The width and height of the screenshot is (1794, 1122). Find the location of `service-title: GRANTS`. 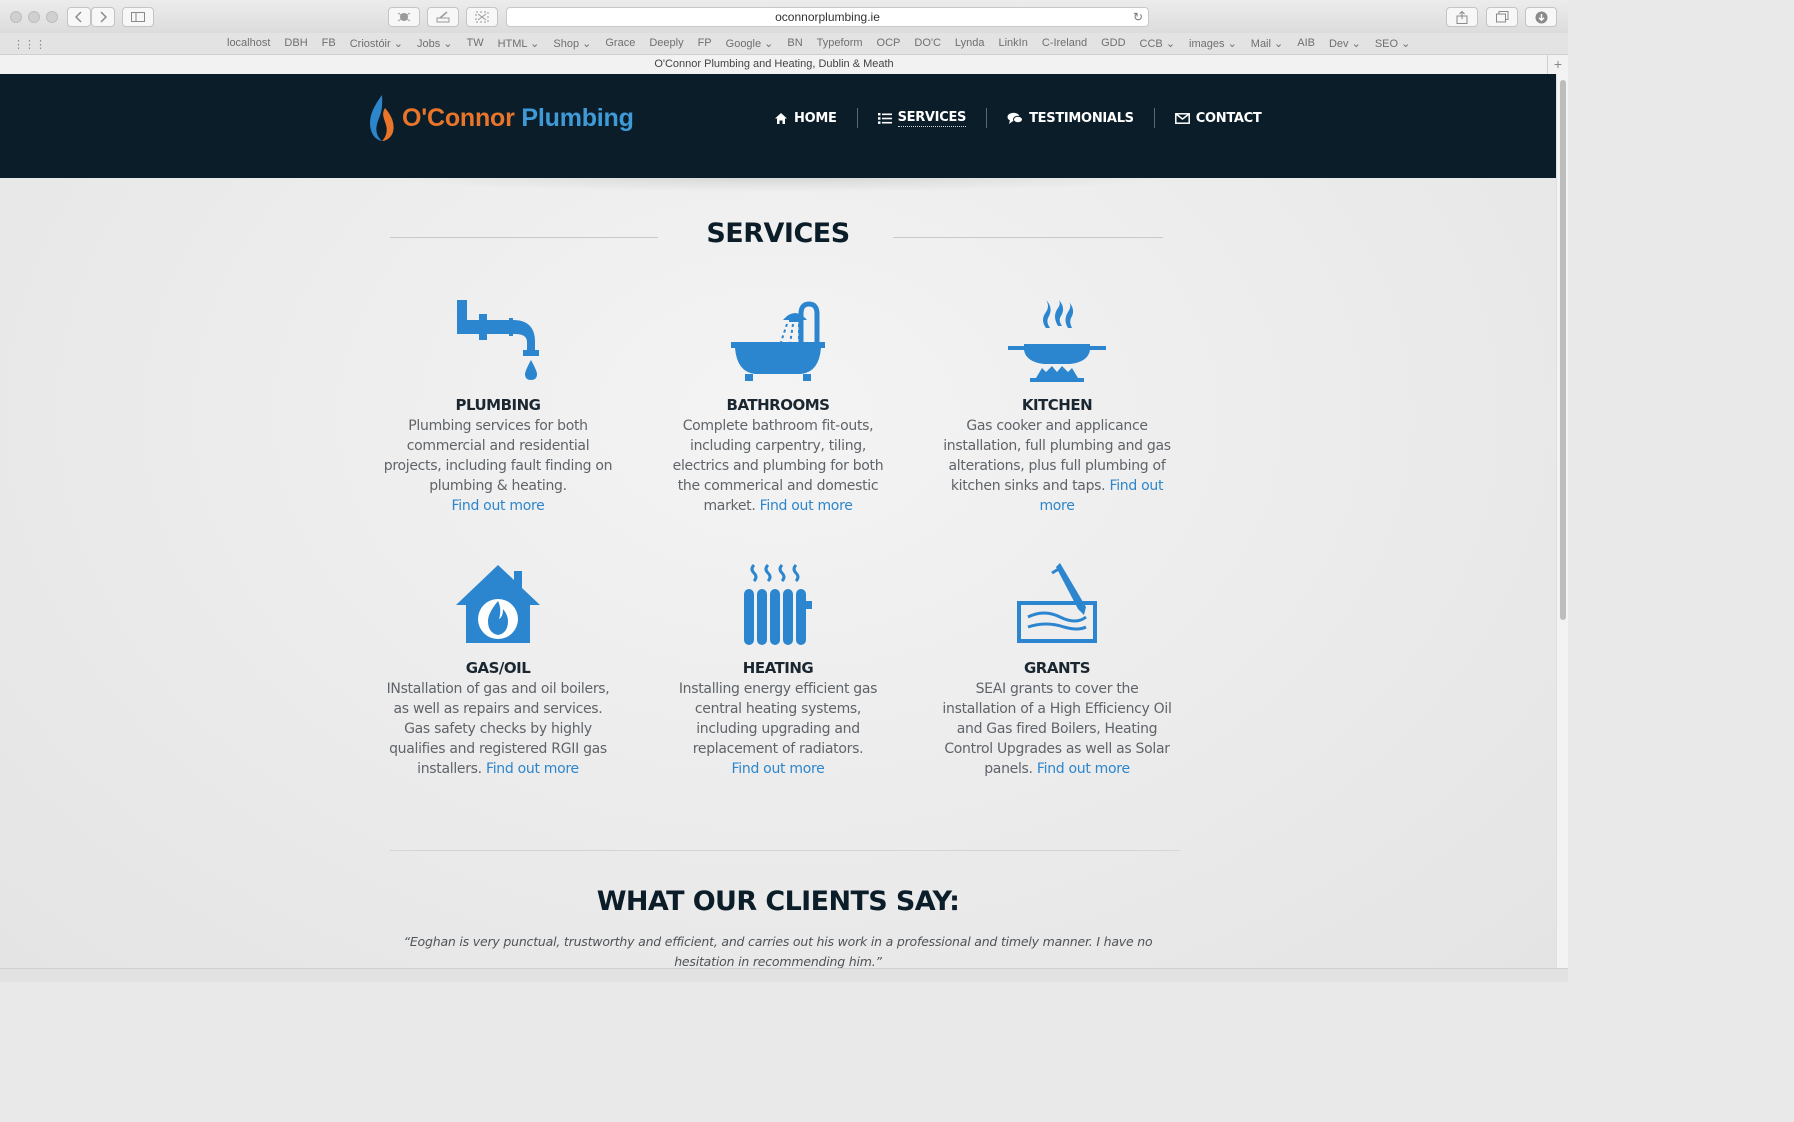

service-title: GRANTS is located at coordinates (1057, 668).